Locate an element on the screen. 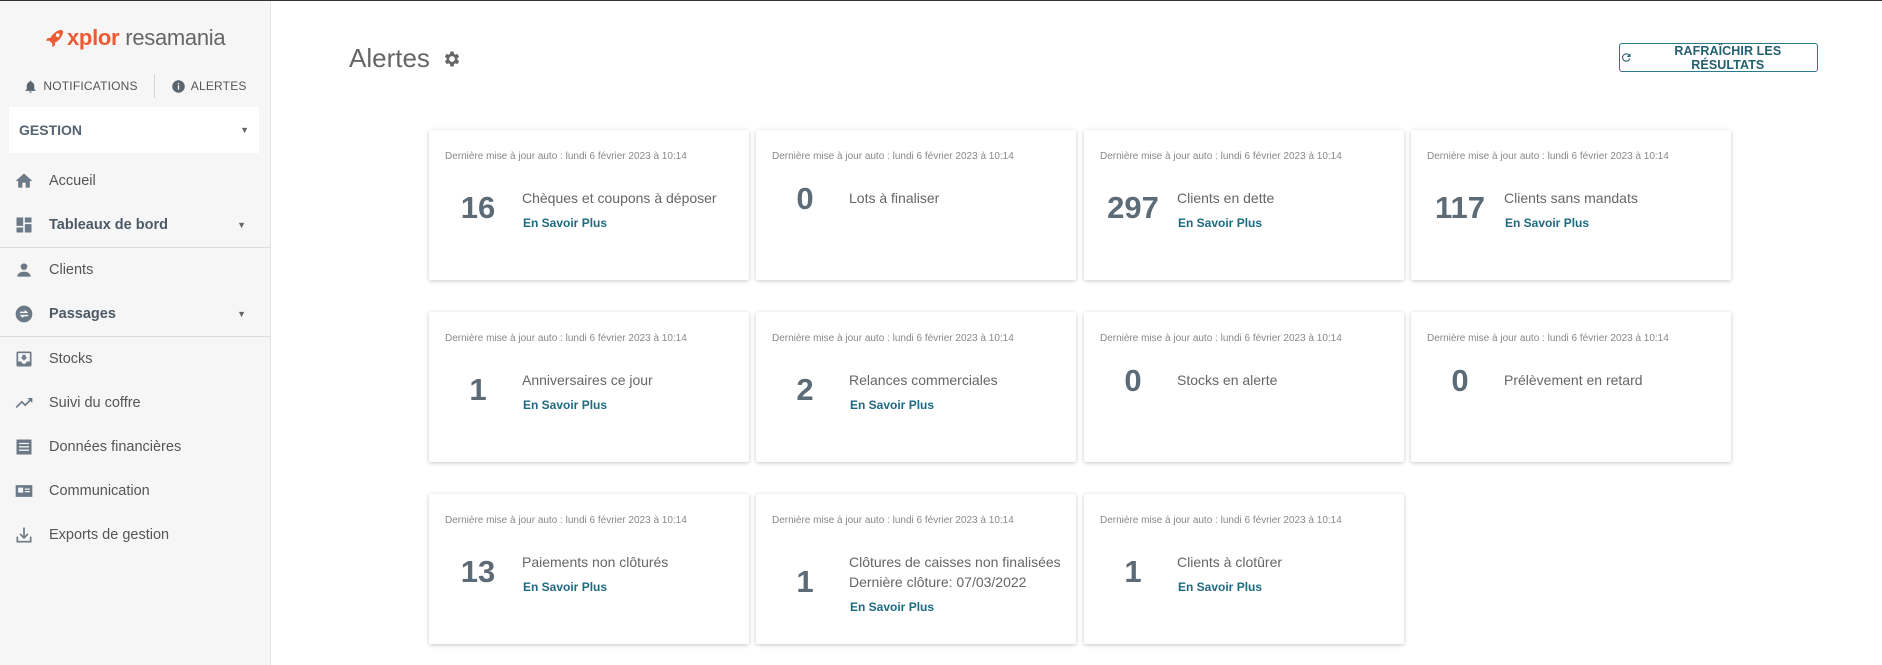 Image resolution: width=1882 pixels, height=665 pixels. inbox-icon is located at coordinates (24, 359).